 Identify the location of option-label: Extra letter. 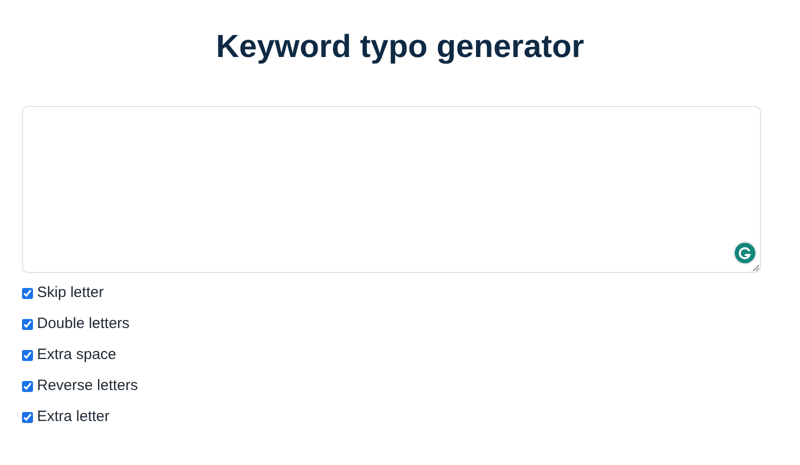
(73, 416).